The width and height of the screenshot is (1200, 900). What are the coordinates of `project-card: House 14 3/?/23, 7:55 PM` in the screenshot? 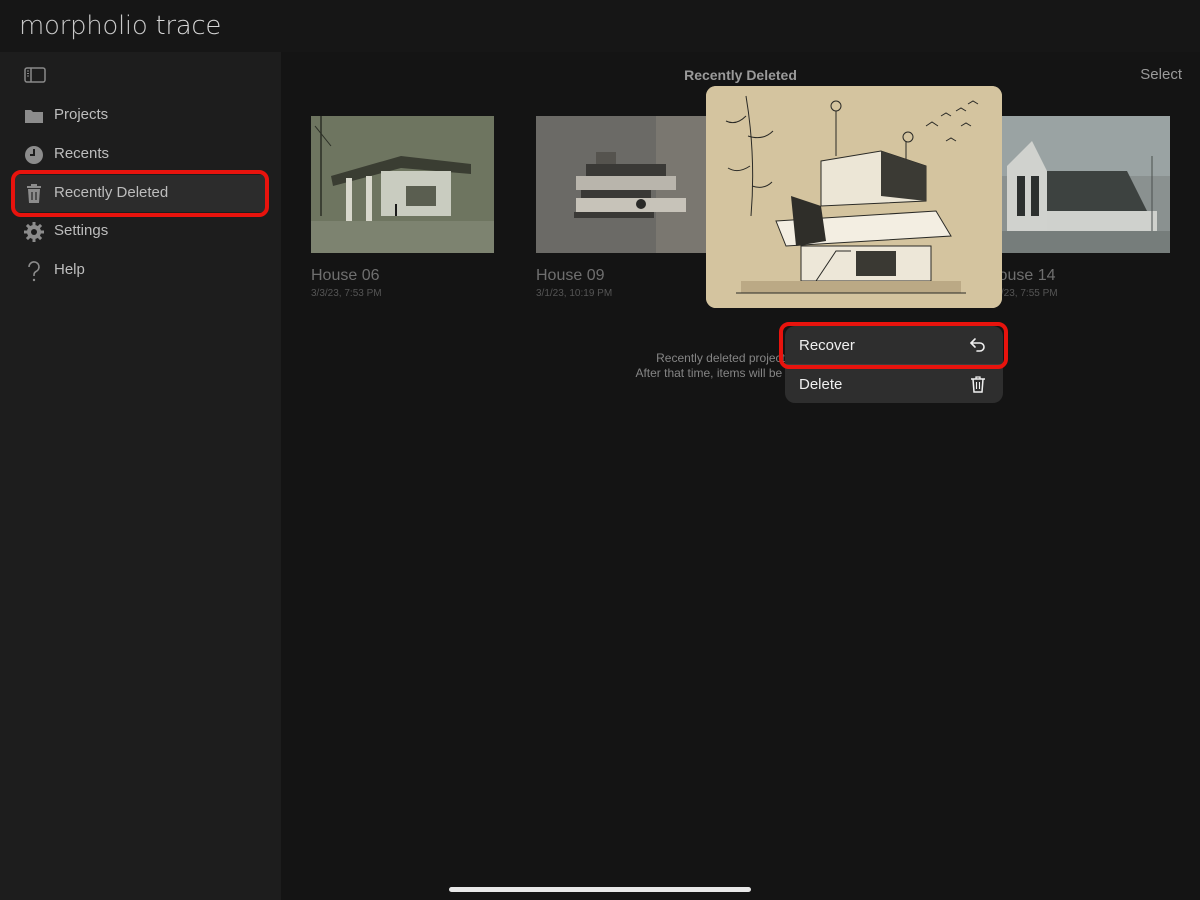 It's located at (1078, 207).